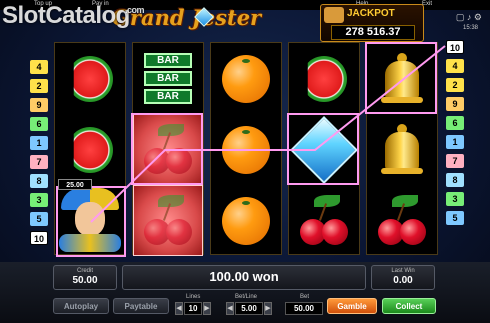 This screenshot has height=323, width=490. I want to click on bet-line-increase-button: ▶, so click(268, 308).